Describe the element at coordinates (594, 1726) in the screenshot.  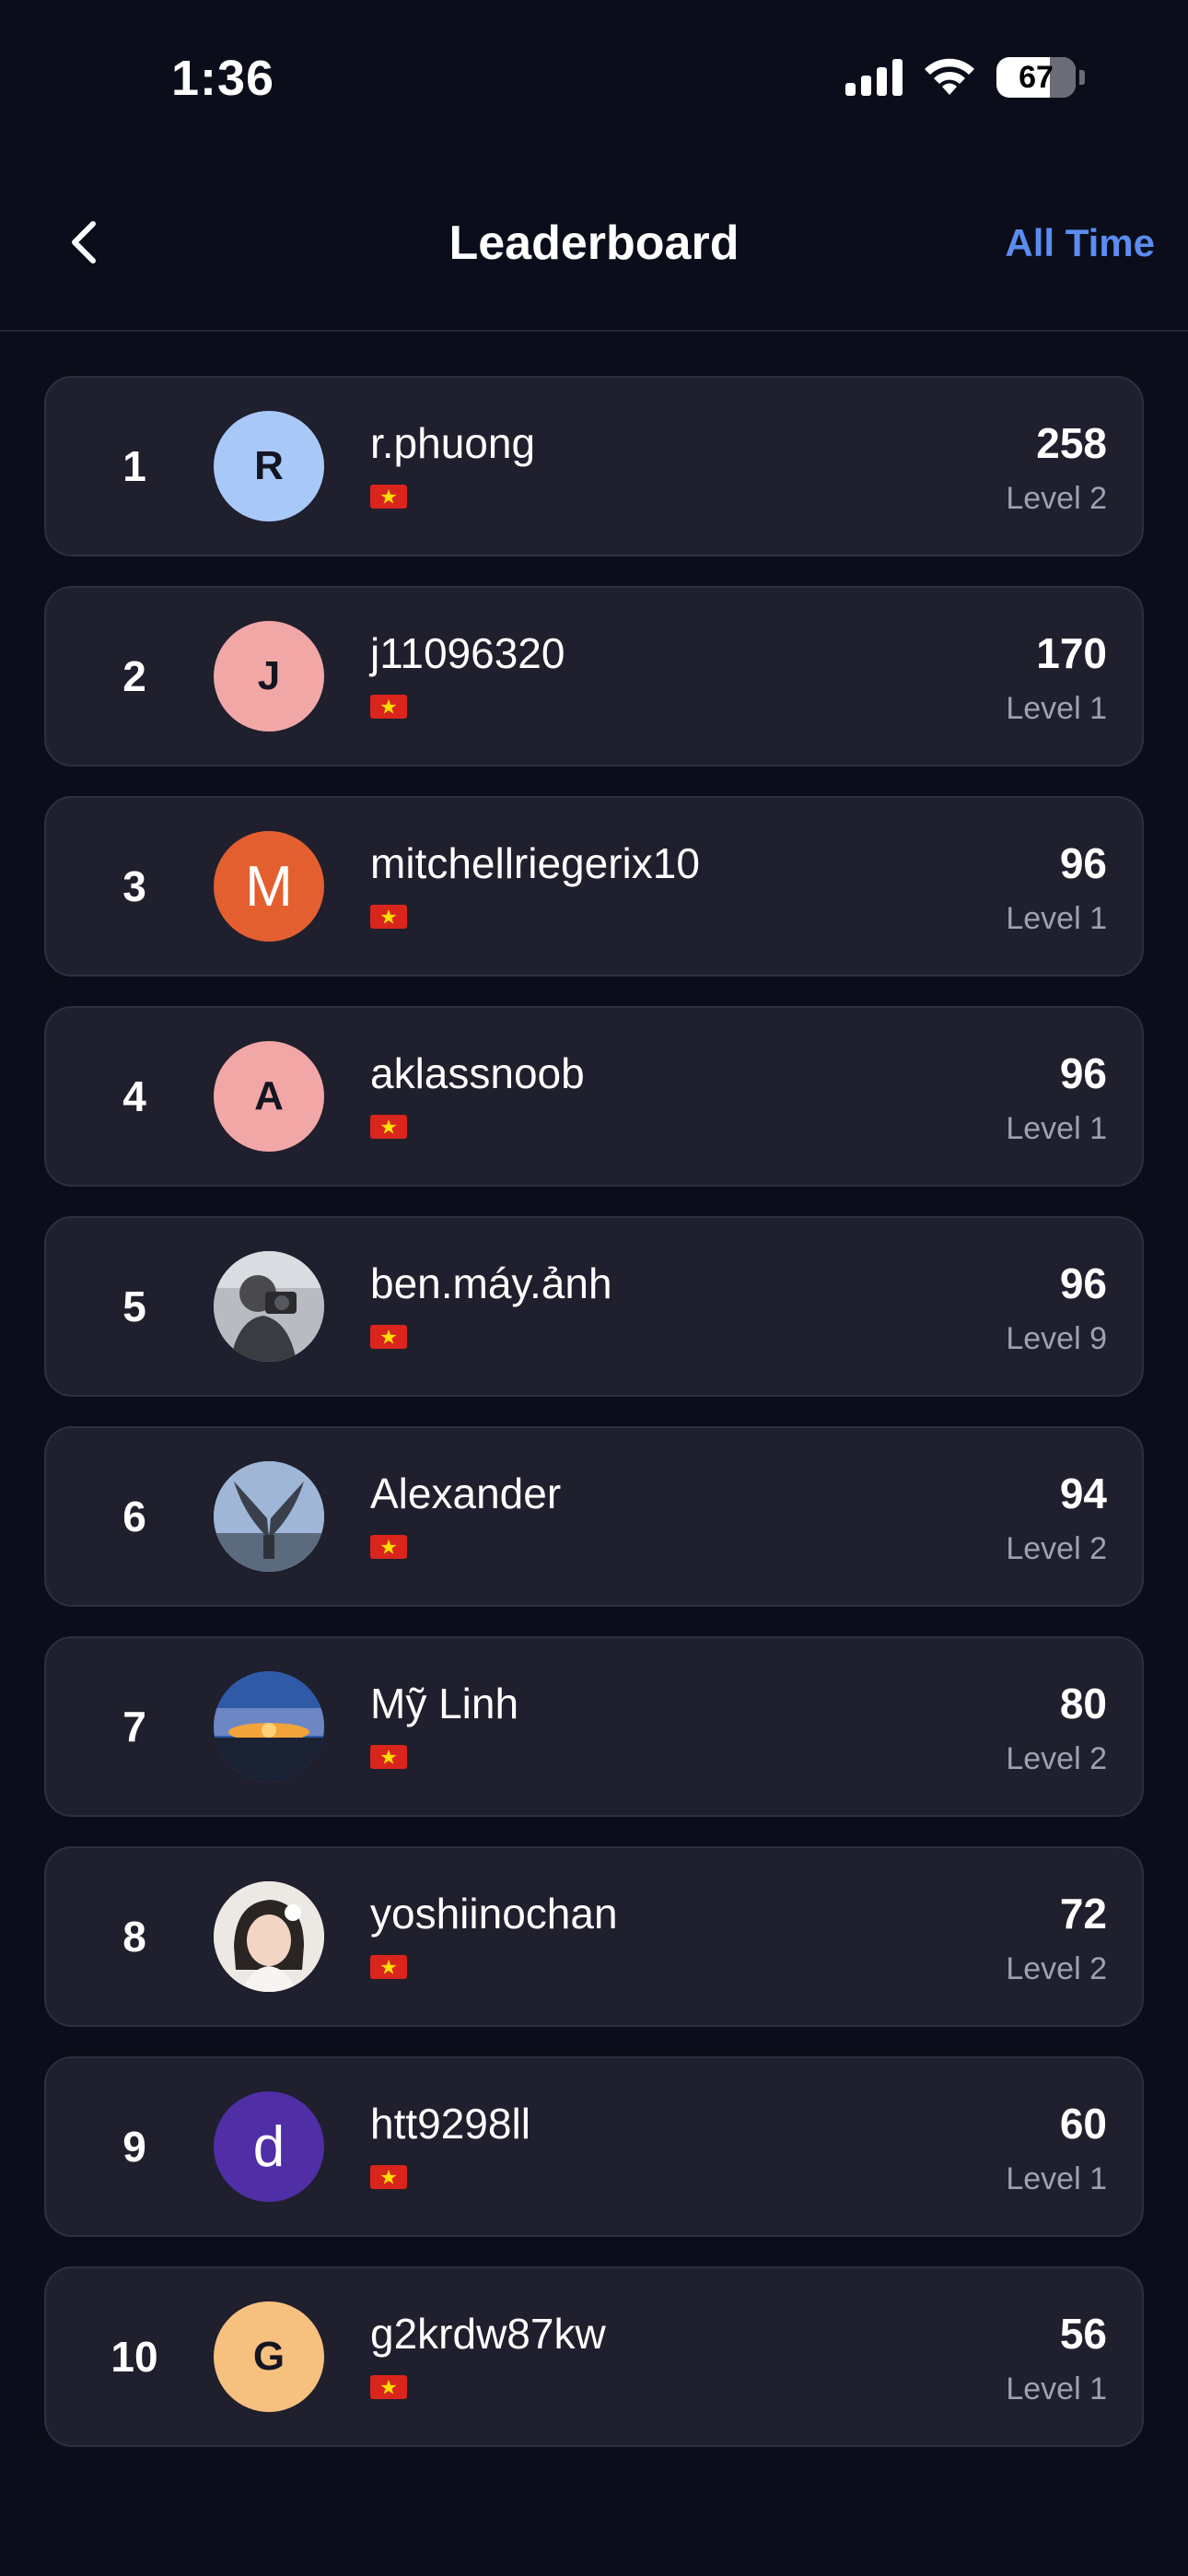
I see `leaderboard-row: 7 Mỹ Linh 80 Level 2` at that location.